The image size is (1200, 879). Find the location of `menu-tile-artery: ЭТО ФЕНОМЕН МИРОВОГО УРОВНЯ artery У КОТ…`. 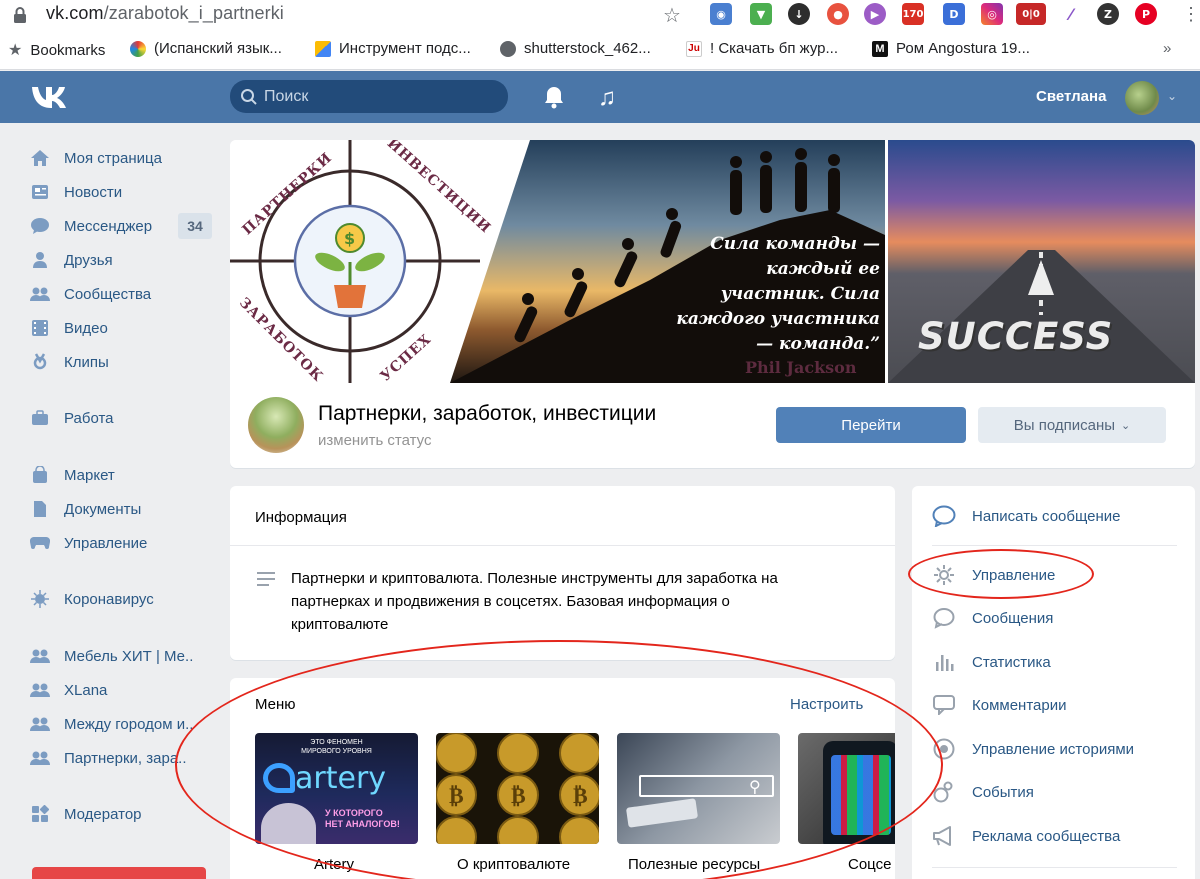

menu-tile-artery: ЭТО ФЕНОМЕН МИРОВОГО УРОВНЯ artery У КОТ… is located at coordinates (336, 788).